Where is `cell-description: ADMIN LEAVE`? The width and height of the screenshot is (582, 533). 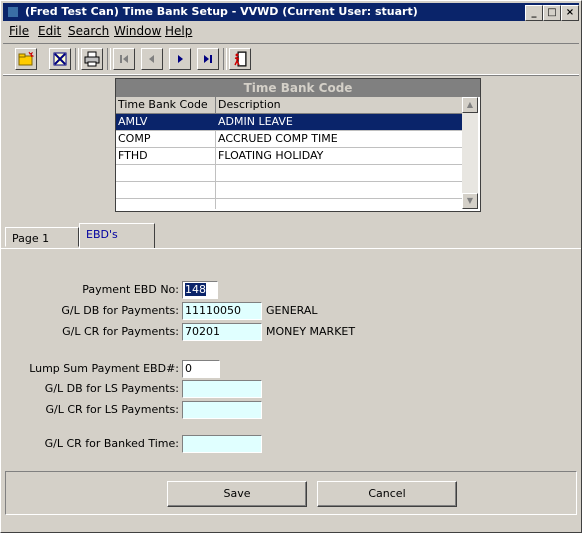
cell-description: ADMIN LEAVE is located at coordinates (255, 121).